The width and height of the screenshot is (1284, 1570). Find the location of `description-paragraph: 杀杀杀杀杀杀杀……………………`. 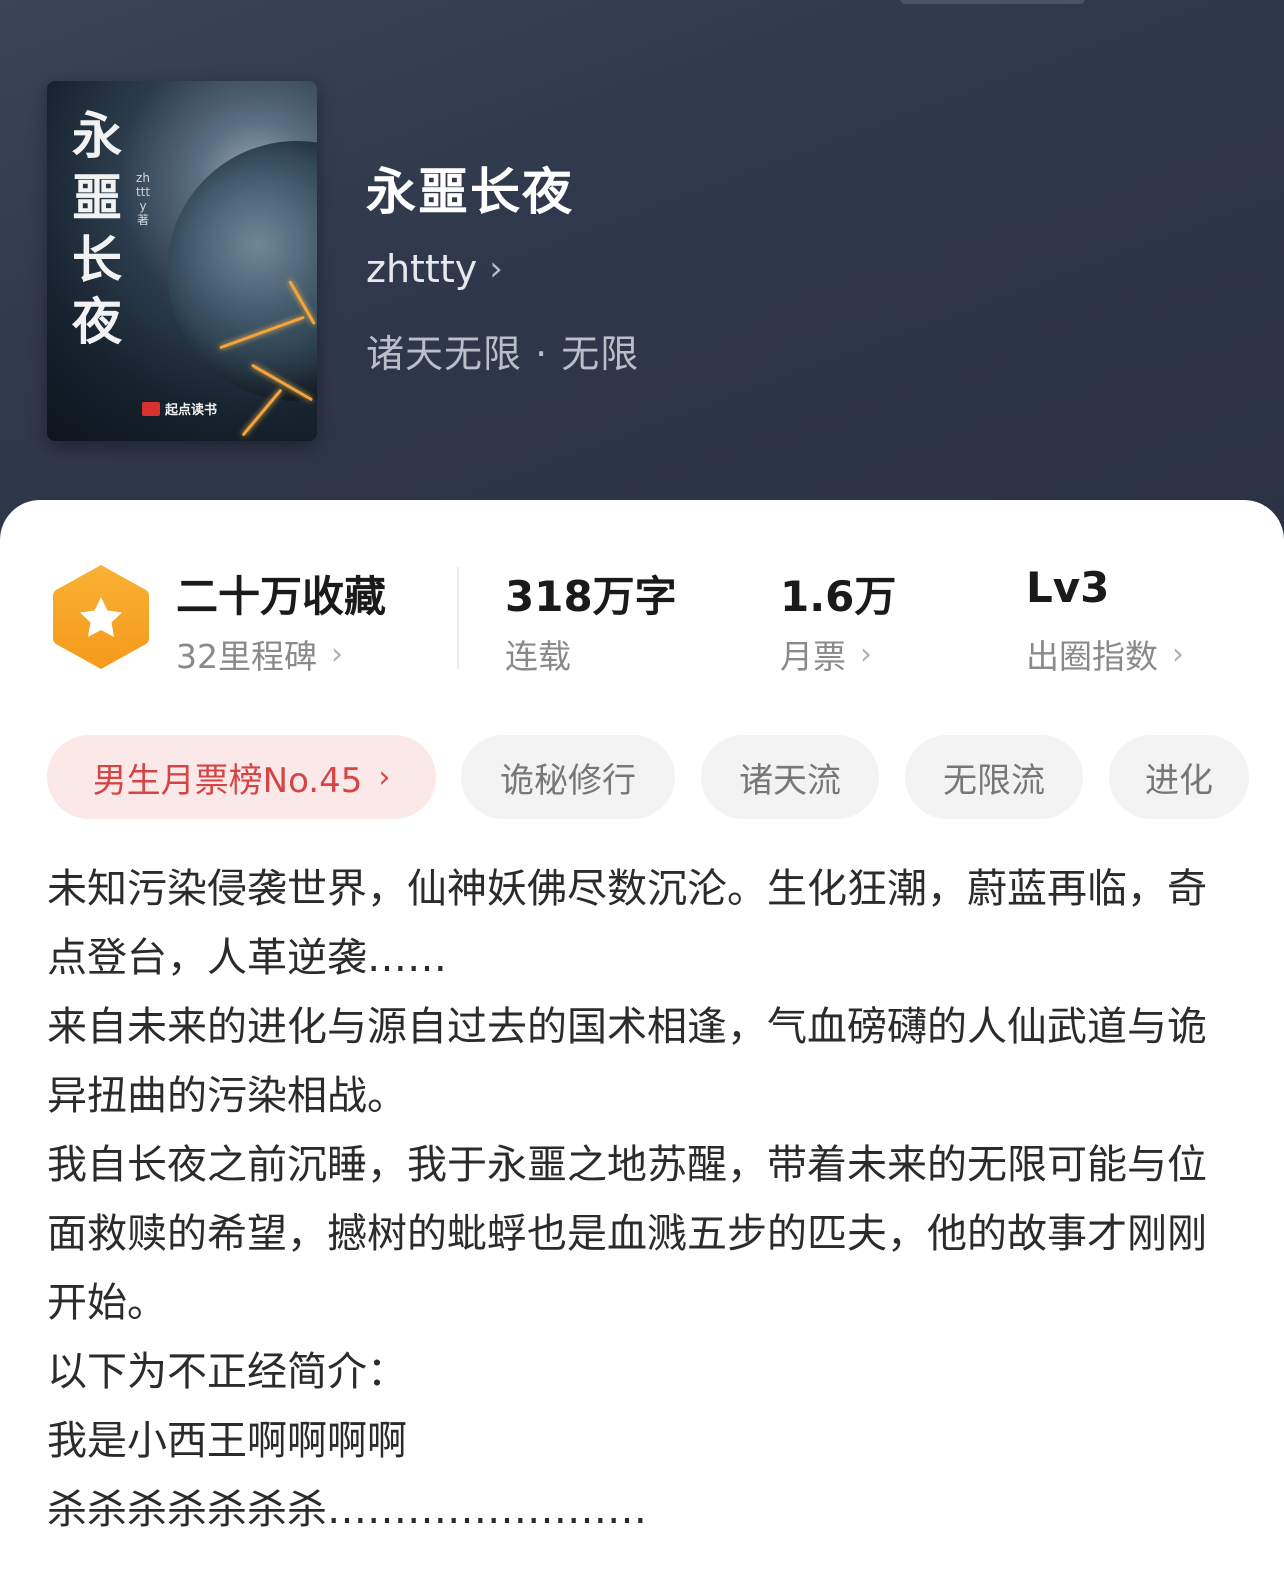

description-paragraph: 杀杀杀杀杀杀杀…………………… is located at coordinates (347, 1510).